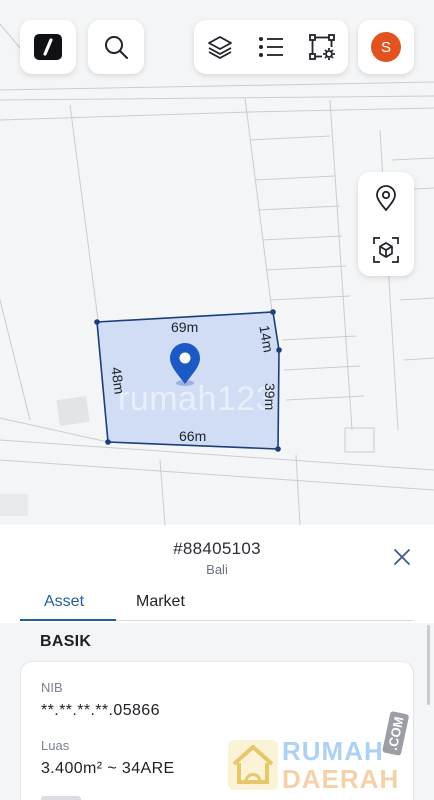 The height and width of the screenshot is (800, 434). I want to click on layers-icon, so click(220, 47).